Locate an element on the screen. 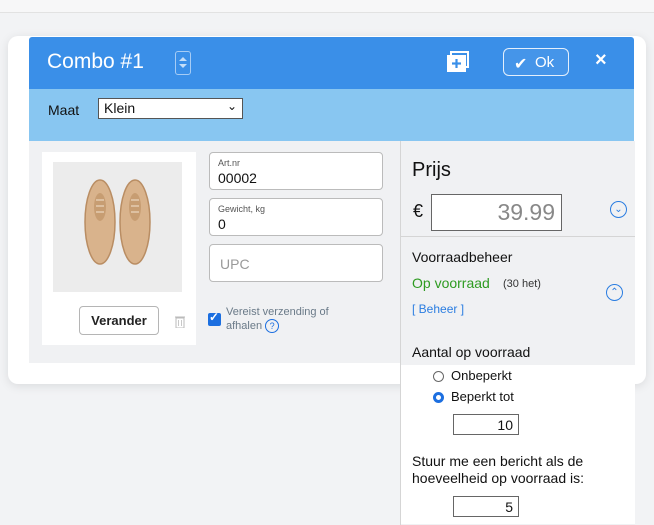  radio-limited is located at coordinates (438, 397).